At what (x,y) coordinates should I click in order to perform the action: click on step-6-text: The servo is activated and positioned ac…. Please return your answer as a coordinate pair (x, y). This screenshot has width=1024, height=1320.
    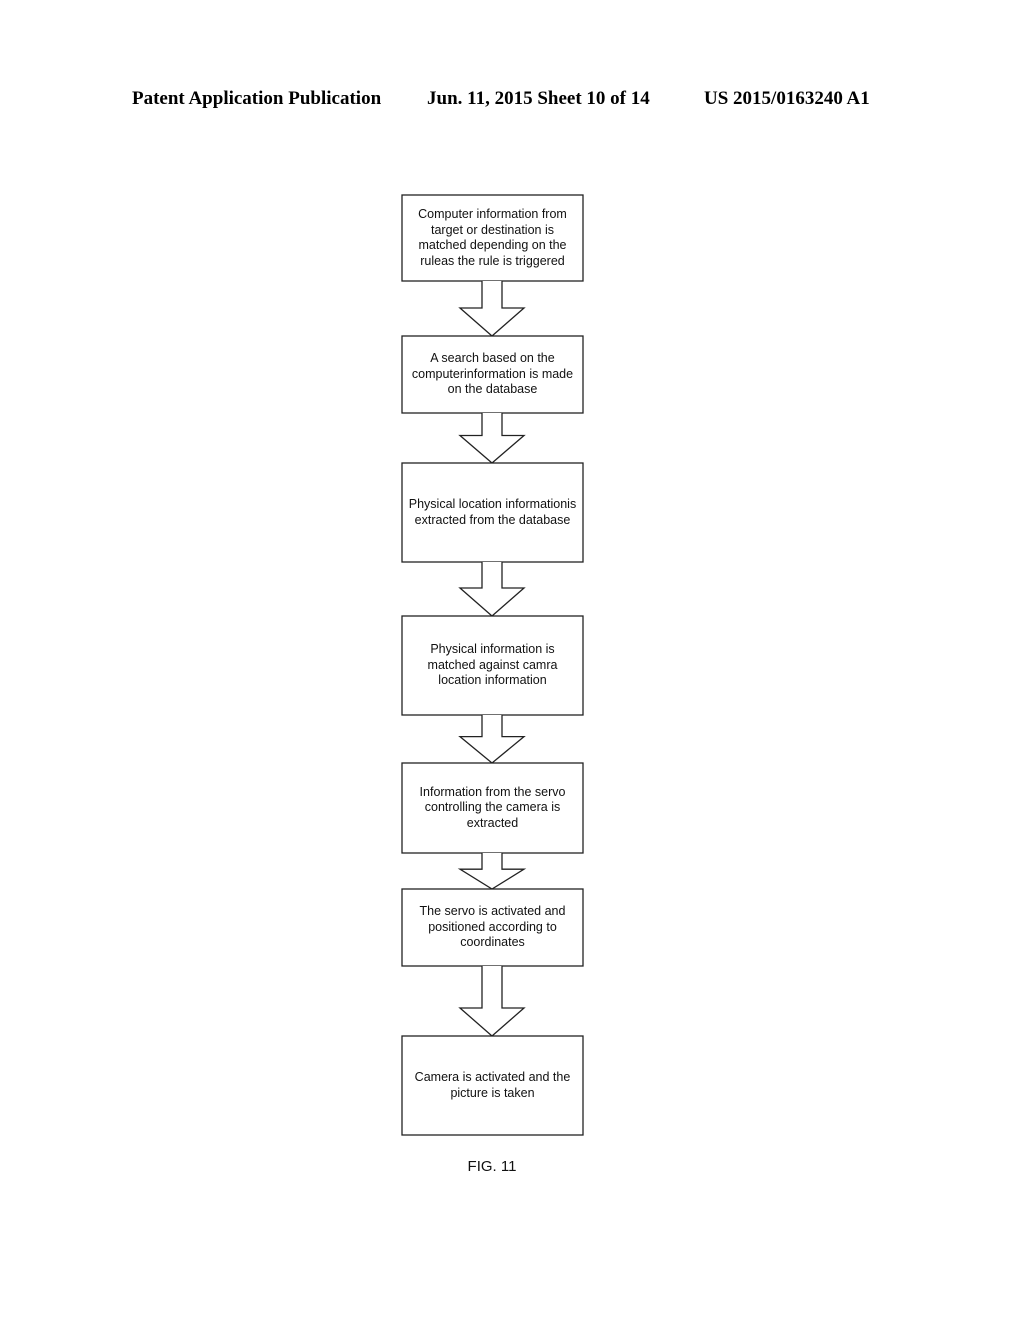
    Looking at the image, I should click on (492, 927).